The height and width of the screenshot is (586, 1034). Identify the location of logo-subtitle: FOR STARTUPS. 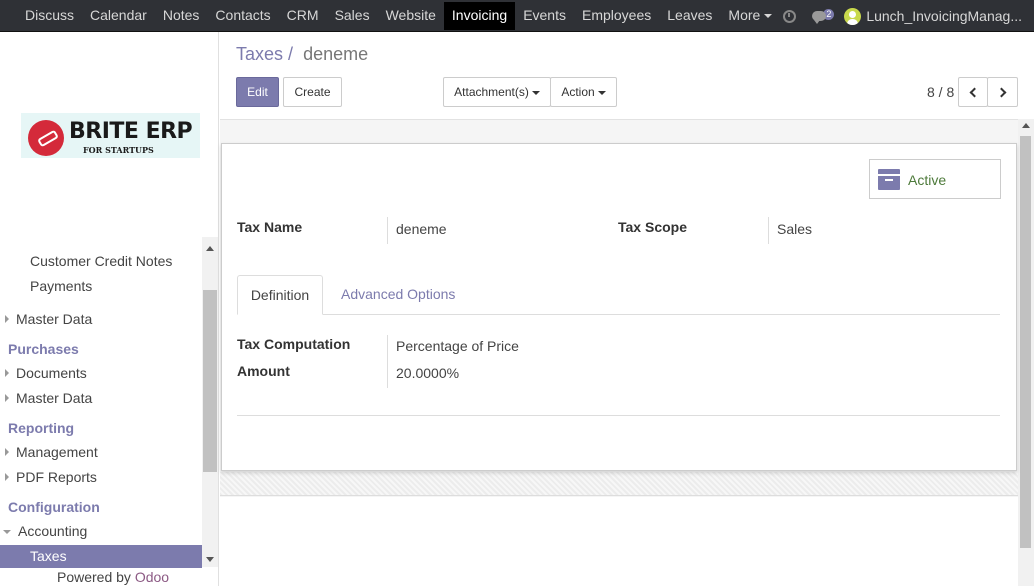
(118, 150).